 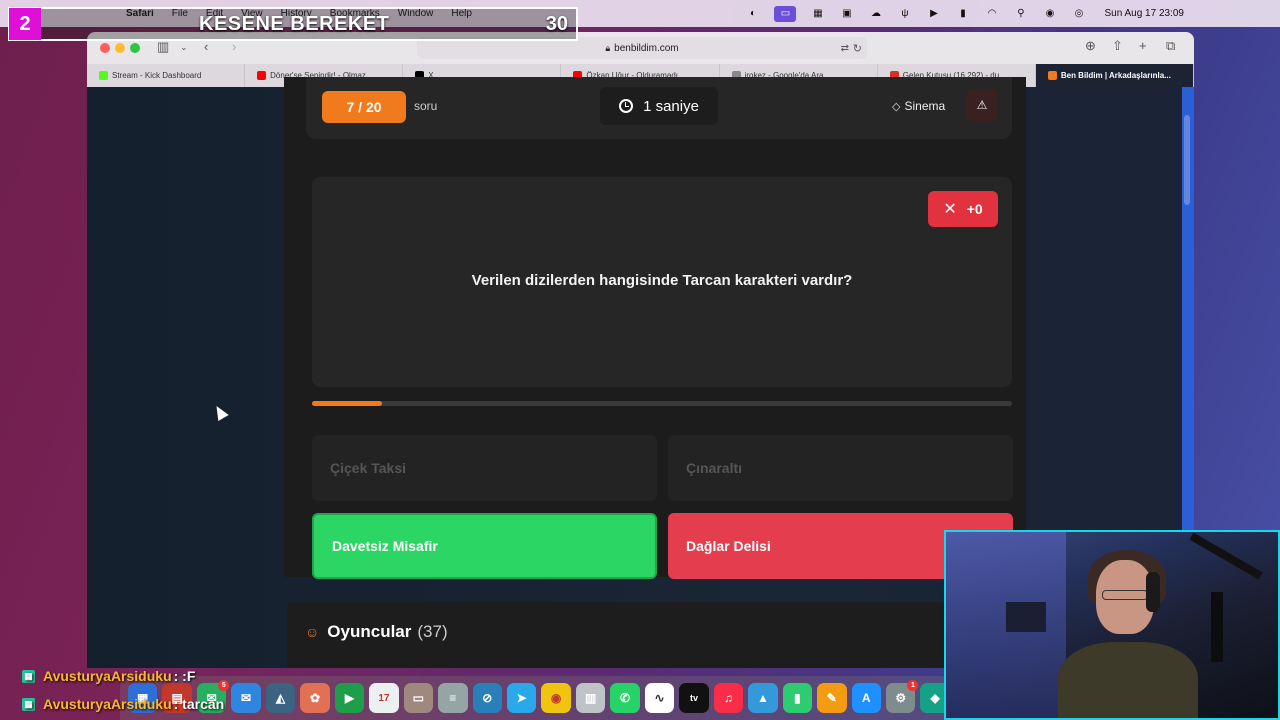 I want to click on photos-icon: ✿, so click(x=315, y=698).